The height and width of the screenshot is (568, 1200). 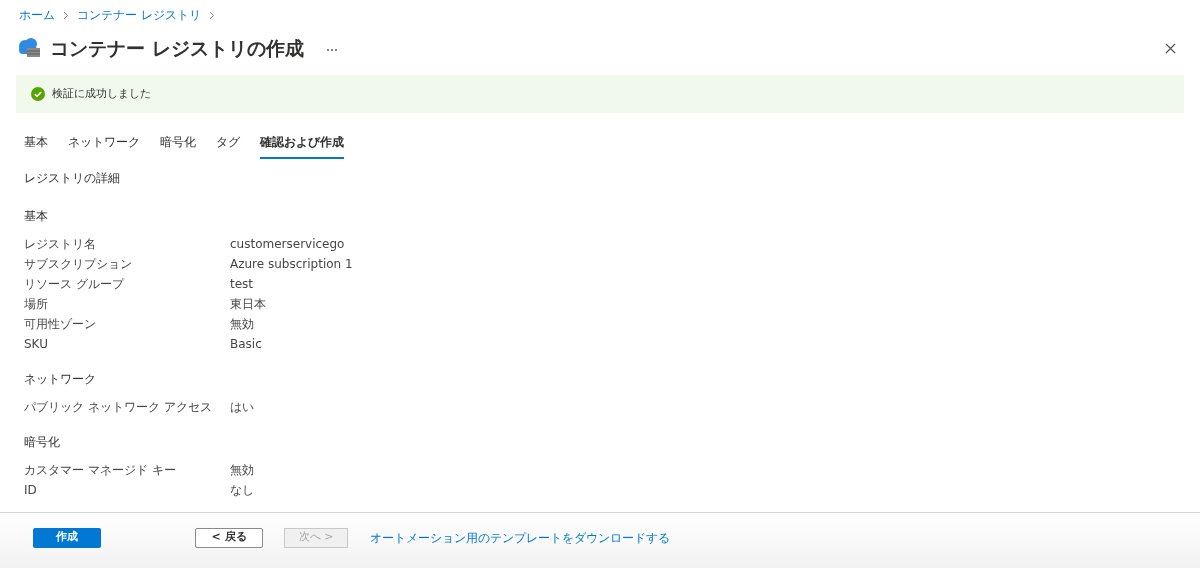 What do you see at coordinates (29, 48) in the screenshot?
I see `cloud-container-icon` at bounding box center [29, 48].